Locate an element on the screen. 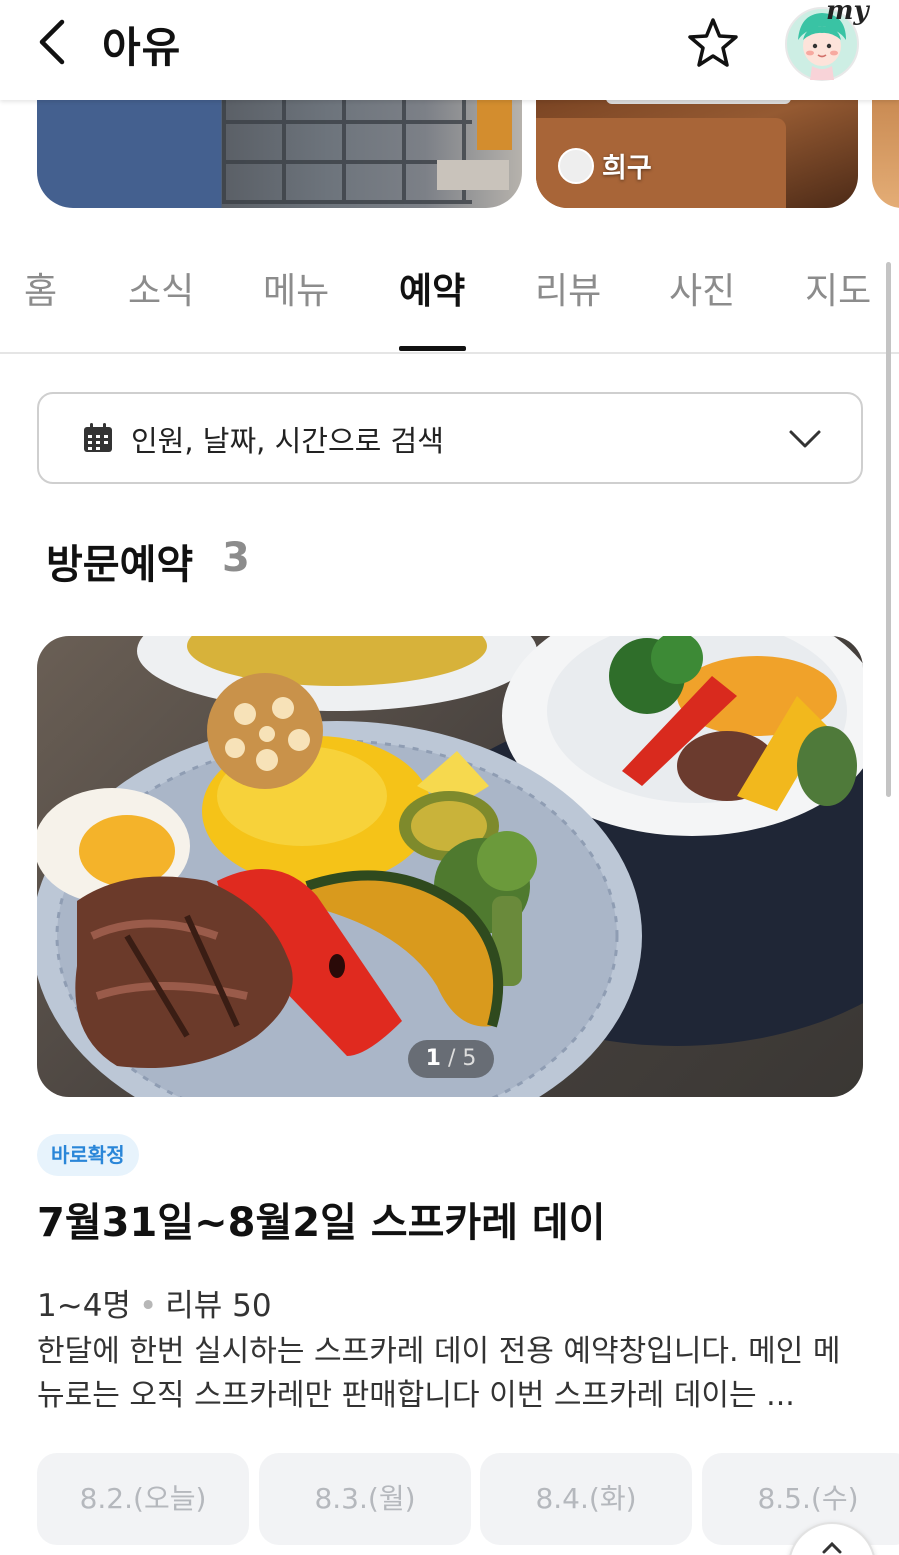 The width and height of the screenshot is (899, 1555). tabs-divider is located at coordinates (449, 353).